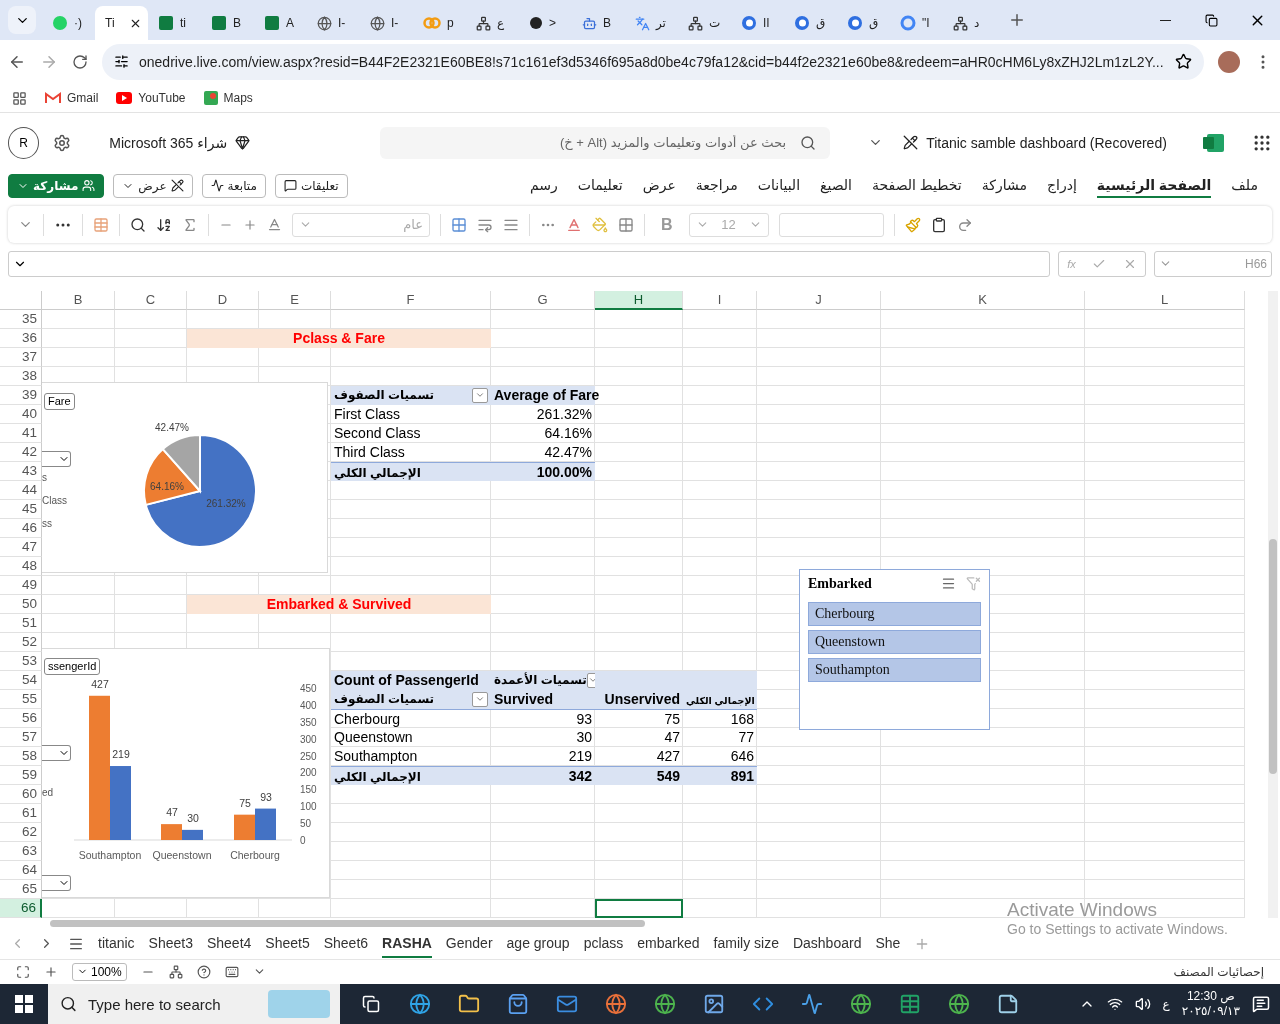 The width and height of the screenshot is (1280, 1024). I want to click on browser-tab: "ا, so click(916, 23).